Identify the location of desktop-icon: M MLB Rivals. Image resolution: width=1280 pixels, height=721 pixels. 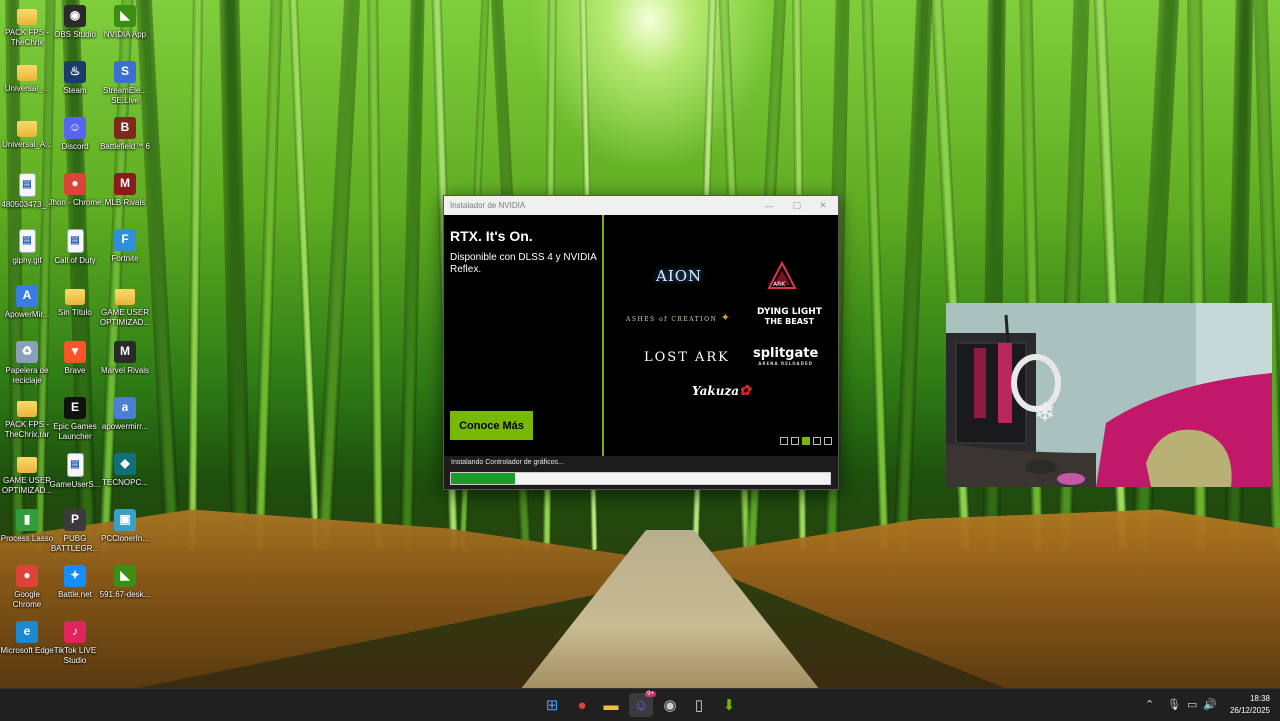
(125, 190).